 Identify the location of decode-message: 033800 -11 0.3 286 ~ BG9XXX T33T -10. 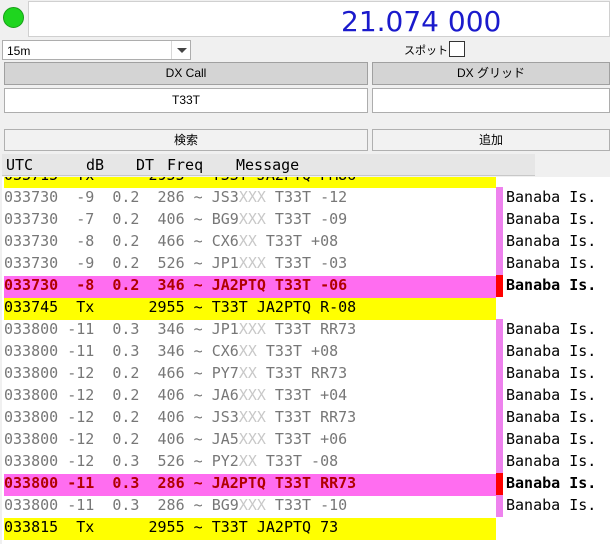
(250, 507).